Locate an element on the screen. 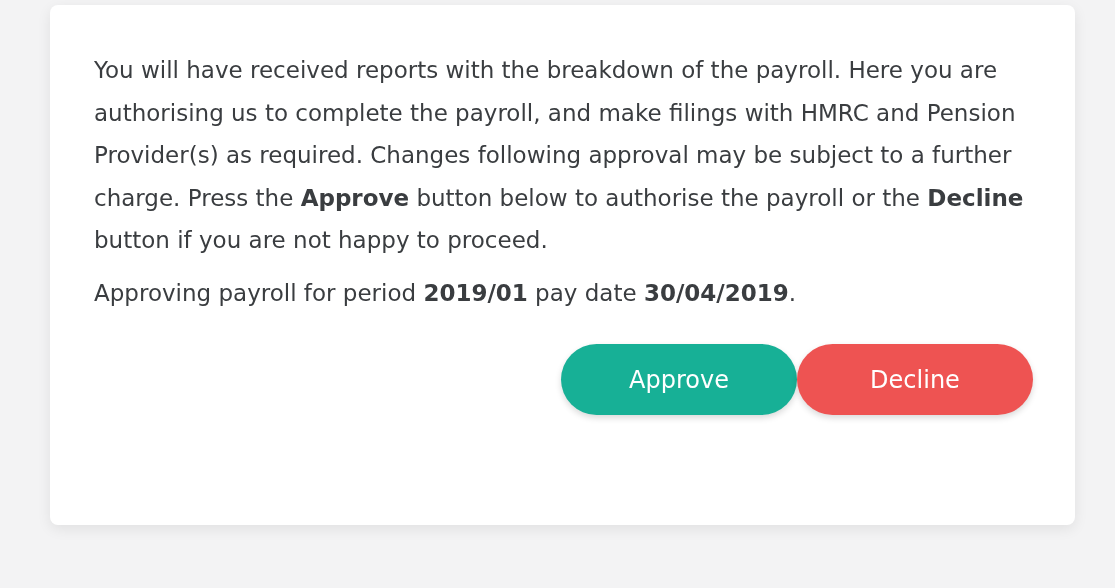  decline-button: Decline is located at coordinates (915, 379).